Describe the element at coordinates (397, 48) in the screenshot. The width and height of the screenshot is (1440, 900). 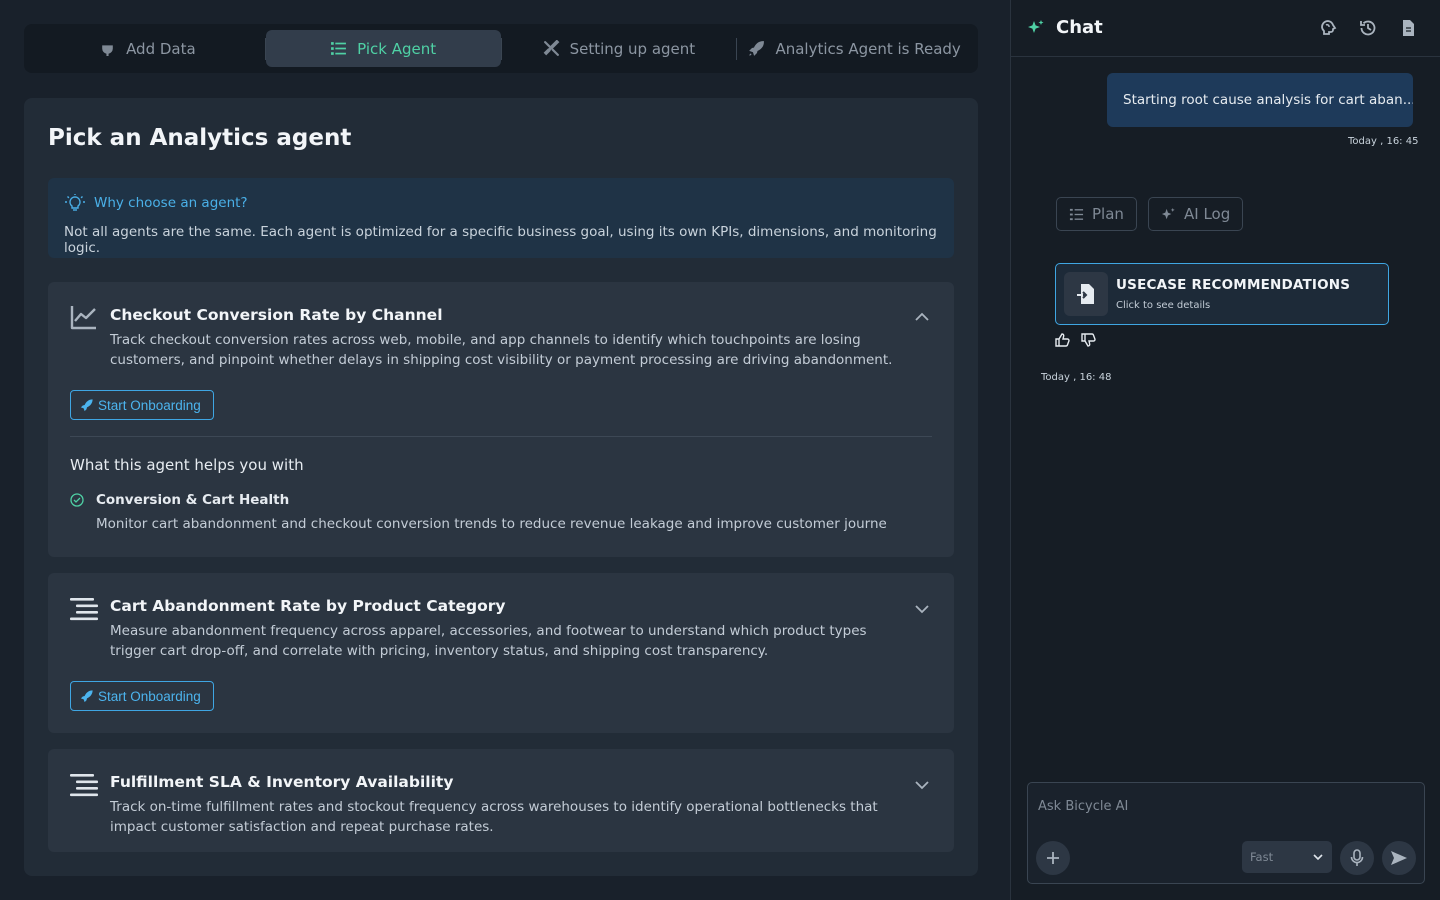
I see `step-label: Pick Agent` at that location.